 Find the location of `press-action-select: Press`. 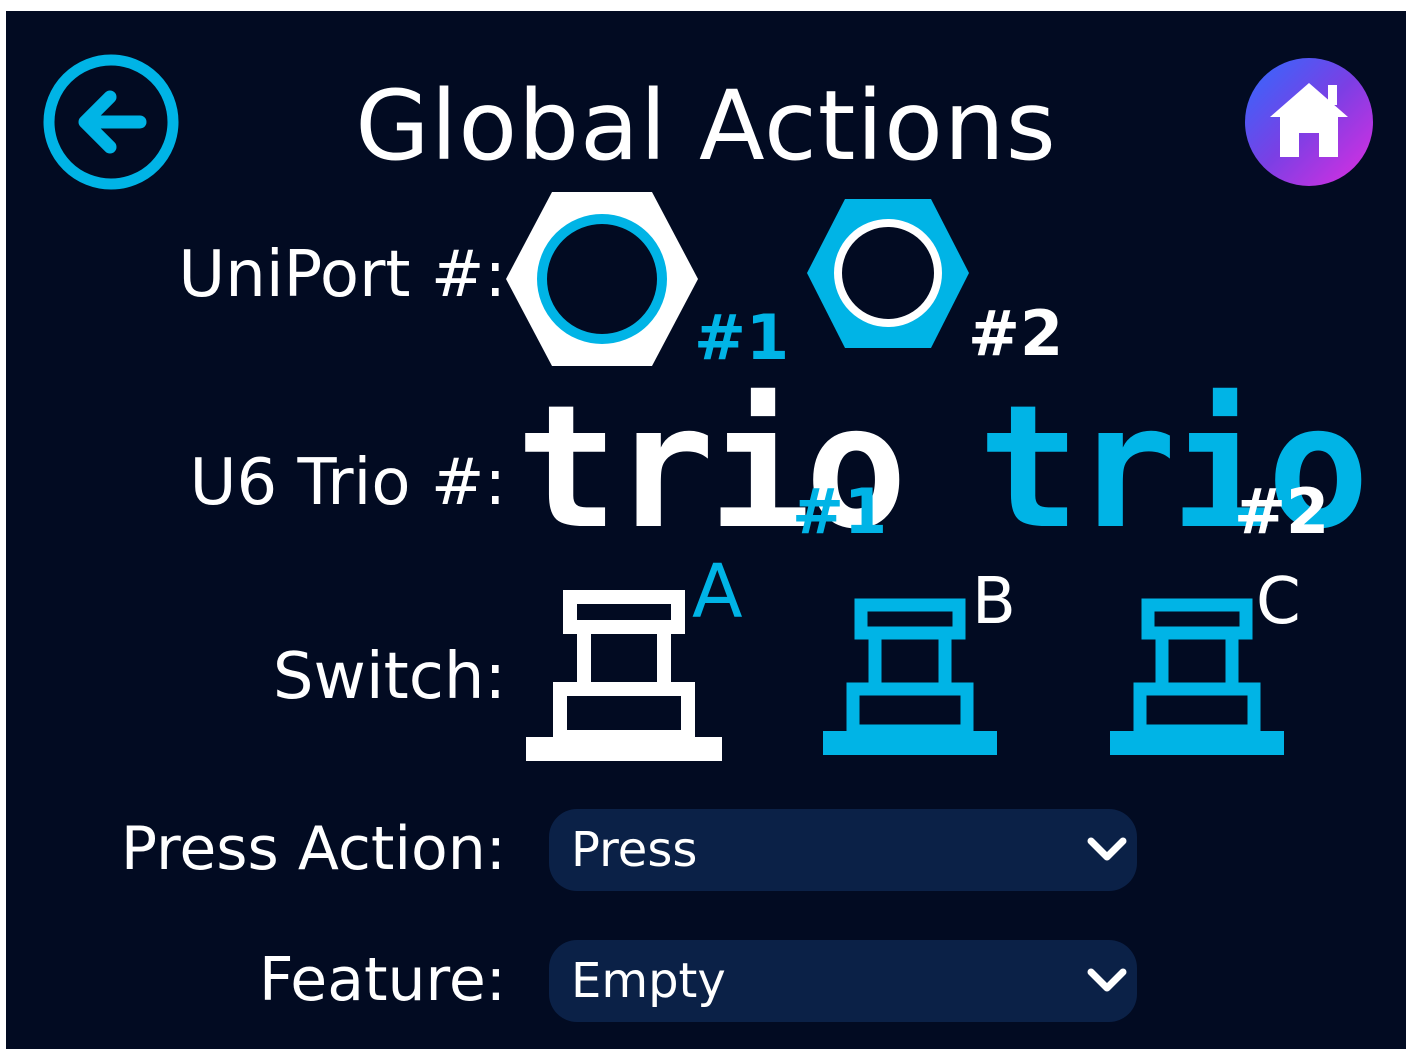

press-action-select: Press is located at coordinates (843, 850).